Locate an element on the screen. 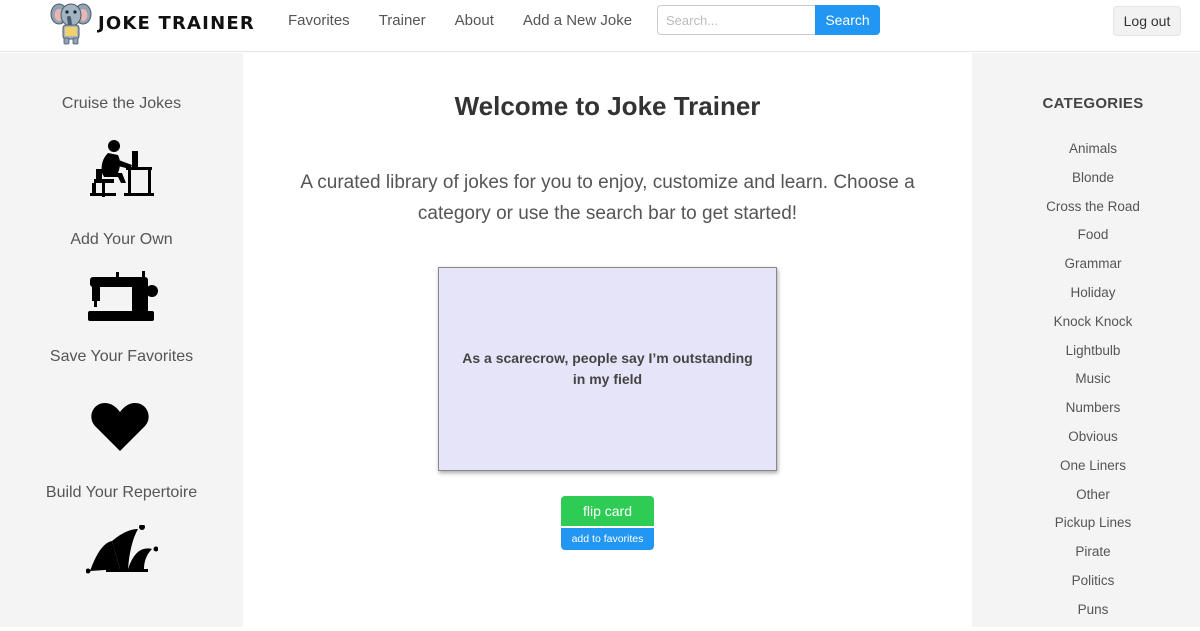 Image resolution: width=1200 pixels, height=631 pixels. nav-link-favorites: Favorites is located at coordinates (319, 20).